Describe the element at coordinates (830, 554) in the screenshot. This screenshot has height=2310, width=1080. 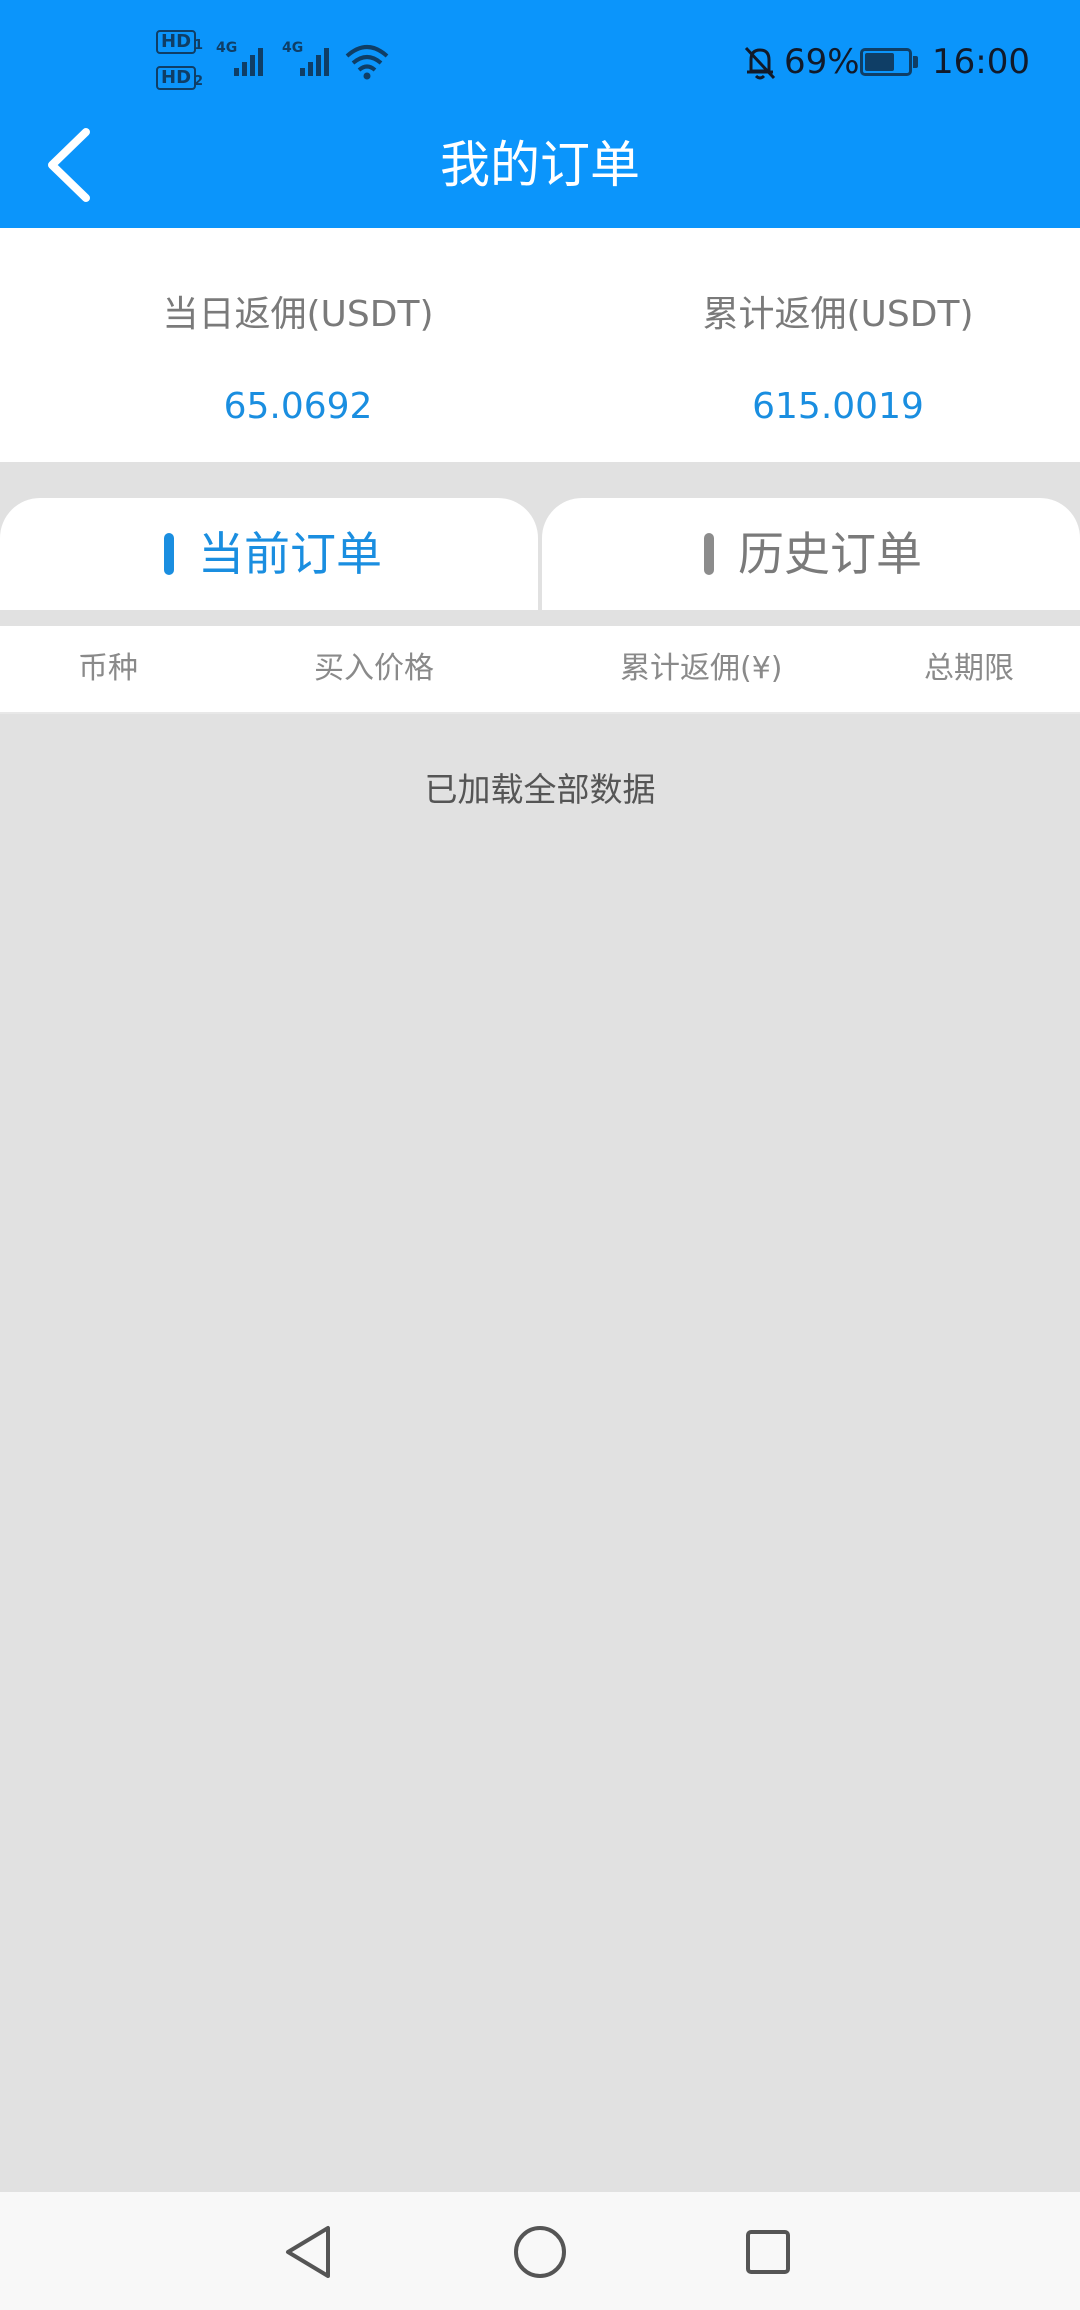
I see `tab-label: 历史订单` at that location.